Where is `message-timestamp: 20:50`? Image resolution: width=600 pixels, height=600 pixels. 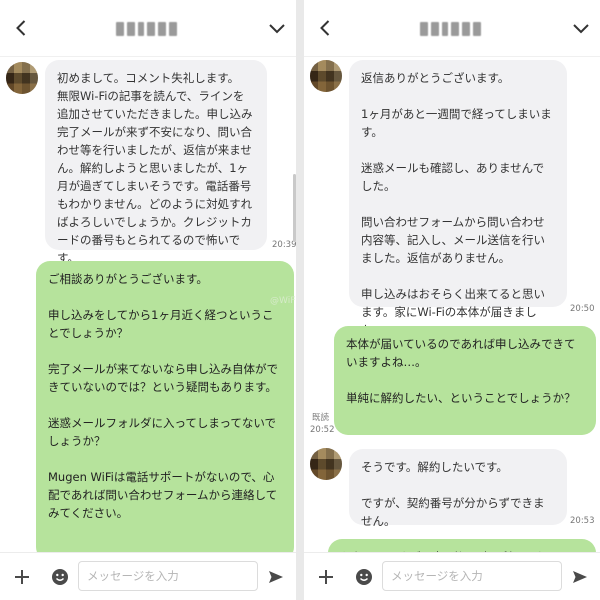 message-timestamp: 20:50 is located at coordinates (582, 309).